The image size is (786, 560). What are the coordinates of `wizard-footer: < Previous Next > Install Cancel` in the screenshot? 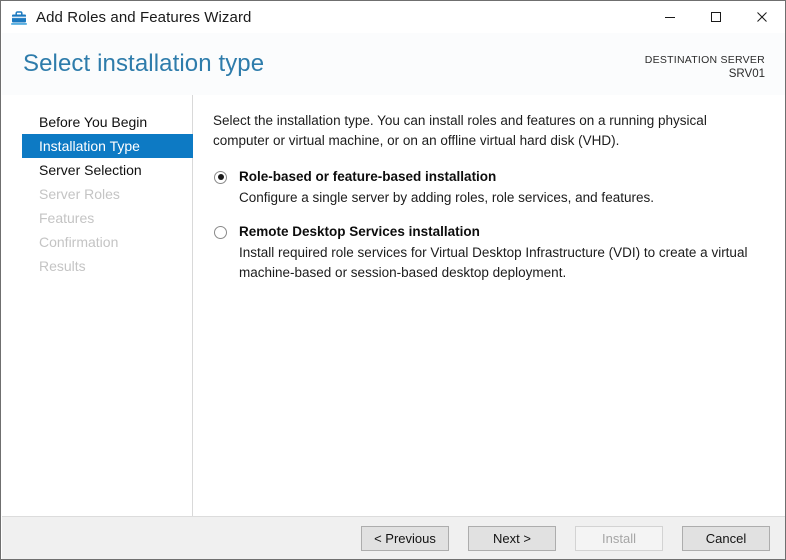 It's located at (393, 537).